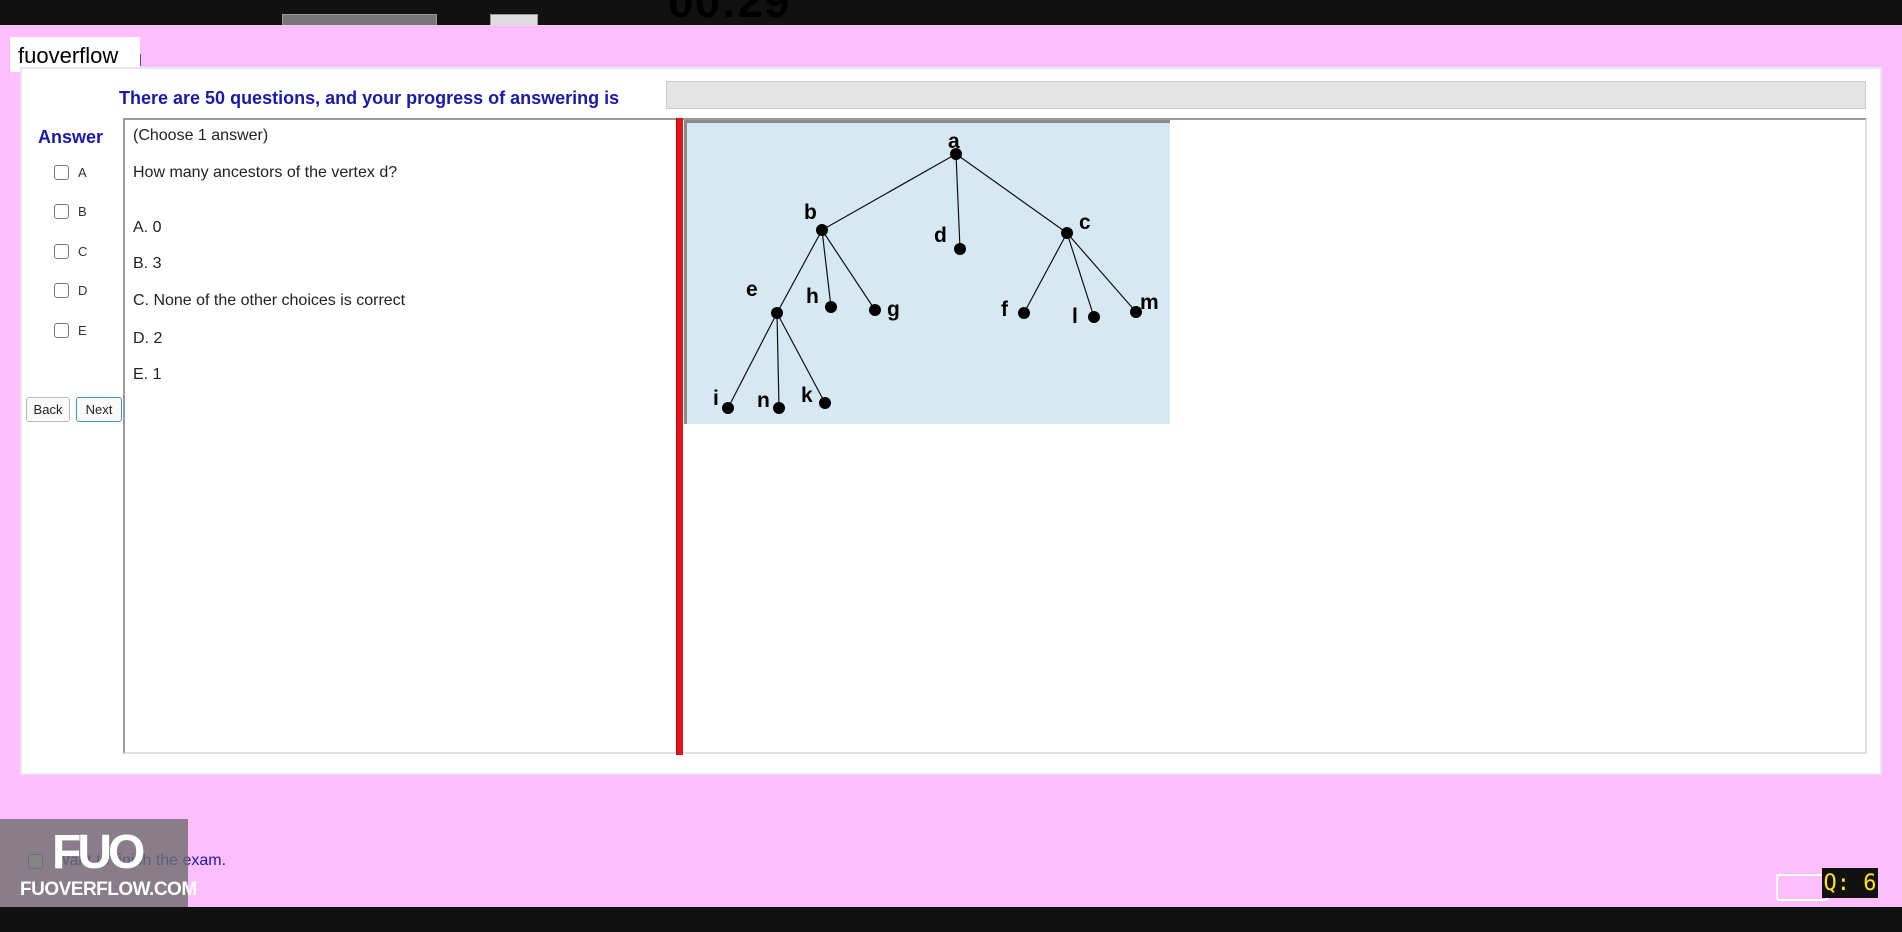 The image size is (1902, 932). Describe the element at coordinates (1005, 309) in the screenshot. I see `tree-label-f: f` at that location.